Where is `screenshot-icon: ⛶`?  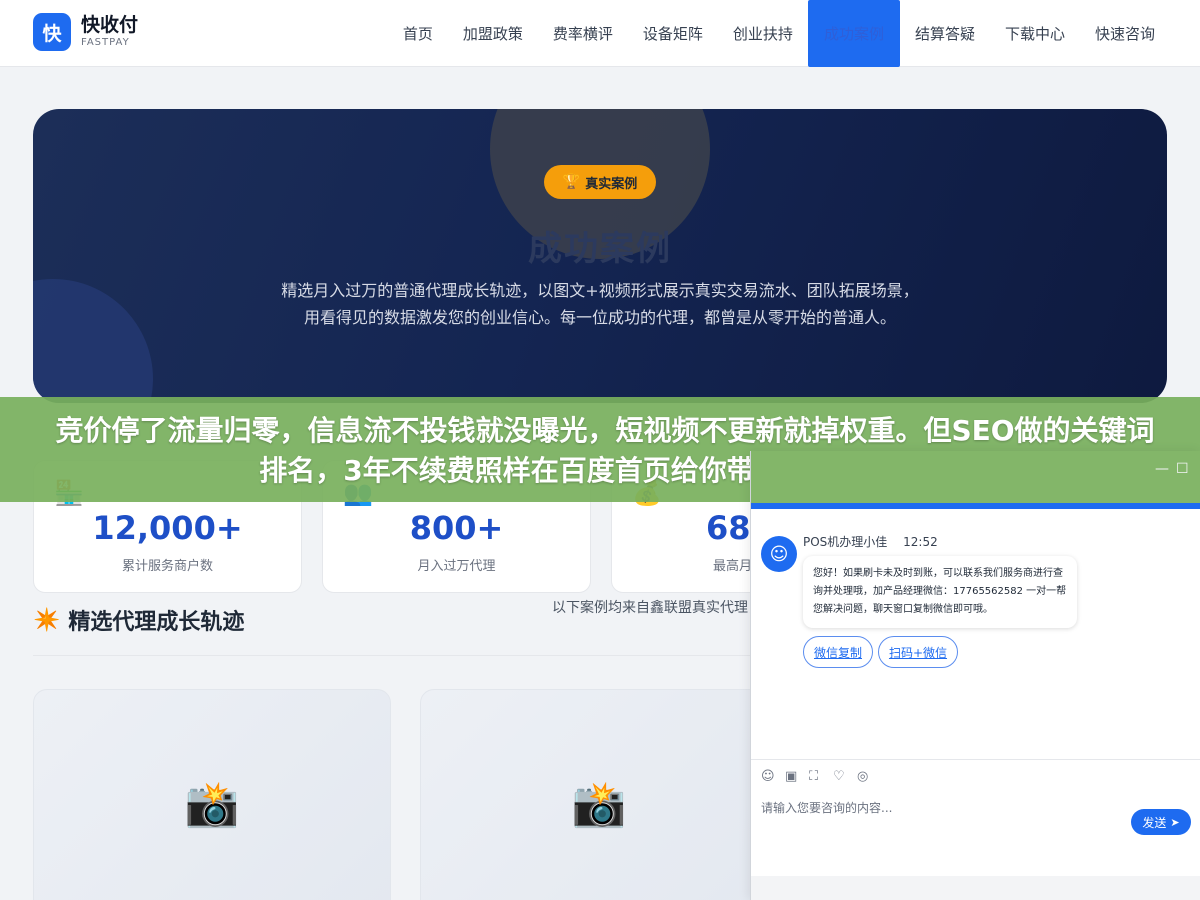 screenshot-icon: ⛶ is located at coordinates (821, 776).